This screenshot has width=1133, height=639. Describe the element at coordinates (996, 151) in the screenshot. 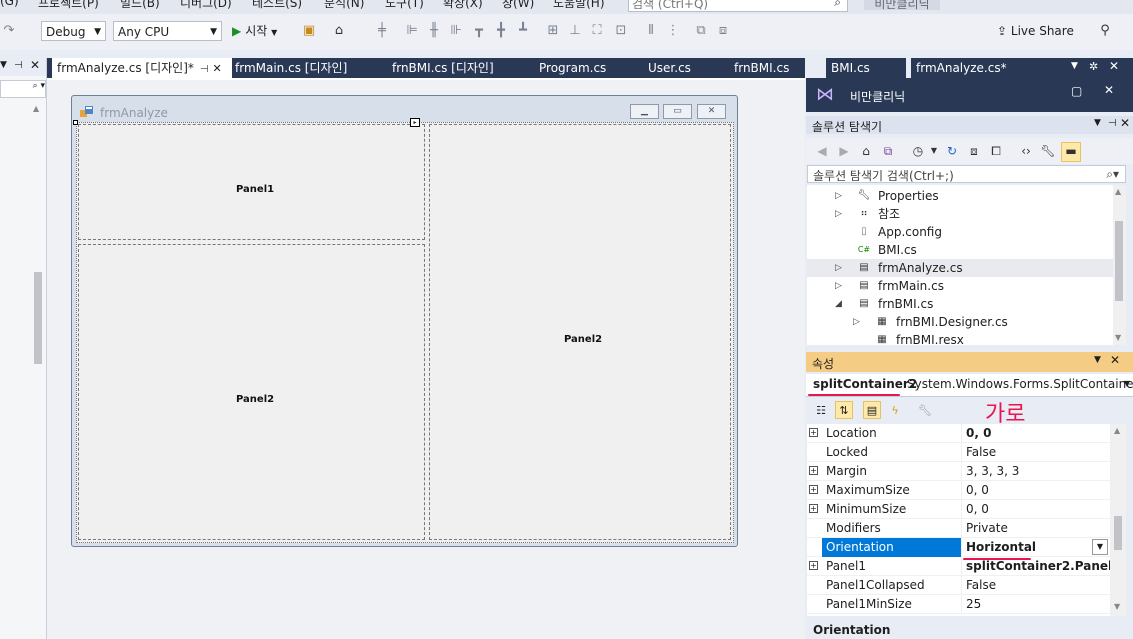

I see `show-all-files-icon: ⧠` at that location.